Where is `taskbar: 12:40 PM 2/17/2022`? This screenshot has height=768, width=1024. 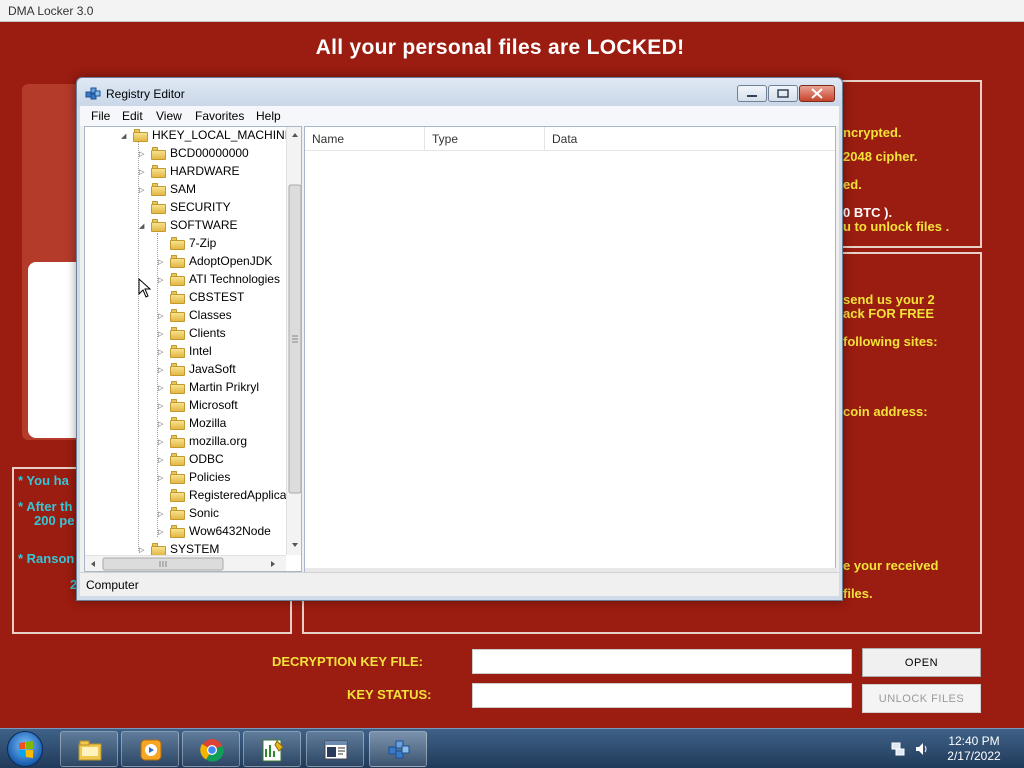
taskbar: 12:40 PM 2/17/2022 is located at coordinates (512, 748).